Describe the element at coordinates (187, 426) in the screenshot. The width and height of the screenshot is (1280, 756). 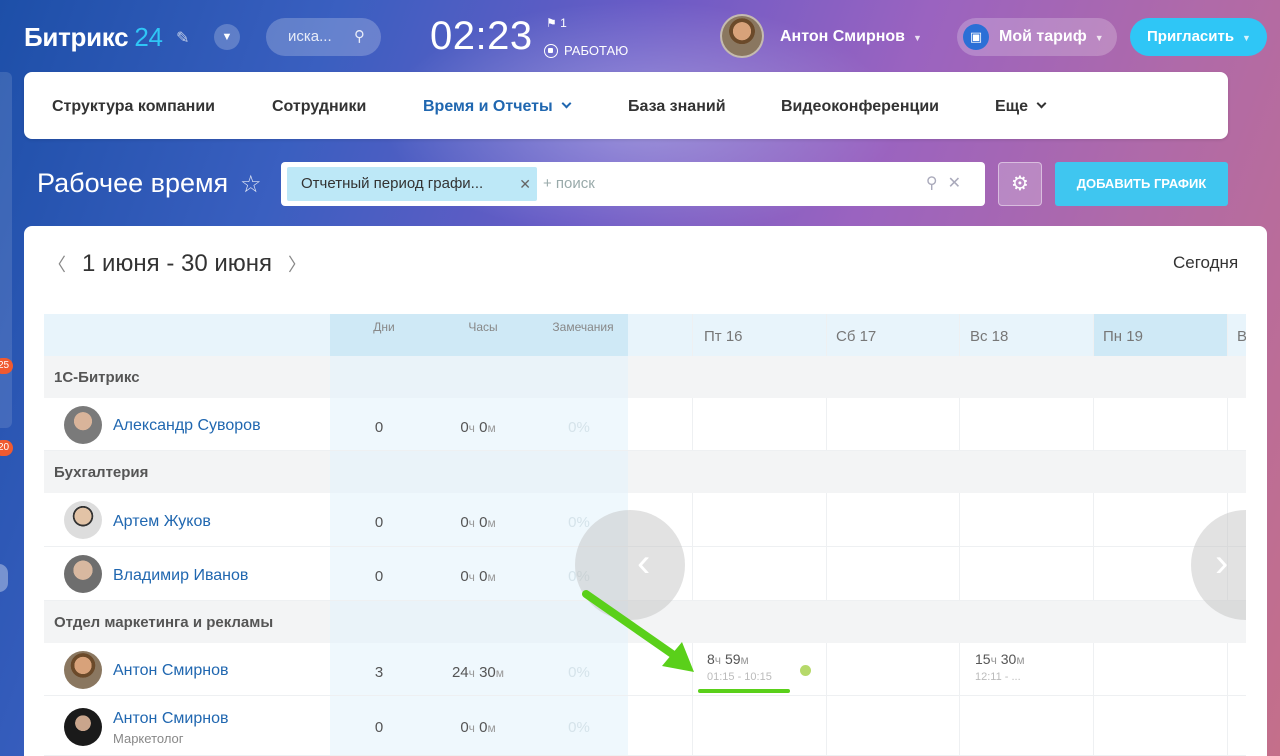
I see `employee-name: Александр Суворов` at that location.